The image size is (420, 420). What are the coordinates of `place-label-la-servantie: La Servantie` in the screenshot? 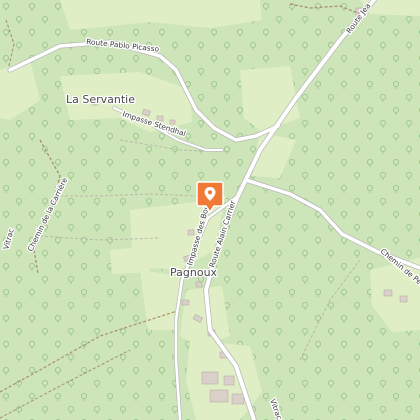 It's located at (100, 99).